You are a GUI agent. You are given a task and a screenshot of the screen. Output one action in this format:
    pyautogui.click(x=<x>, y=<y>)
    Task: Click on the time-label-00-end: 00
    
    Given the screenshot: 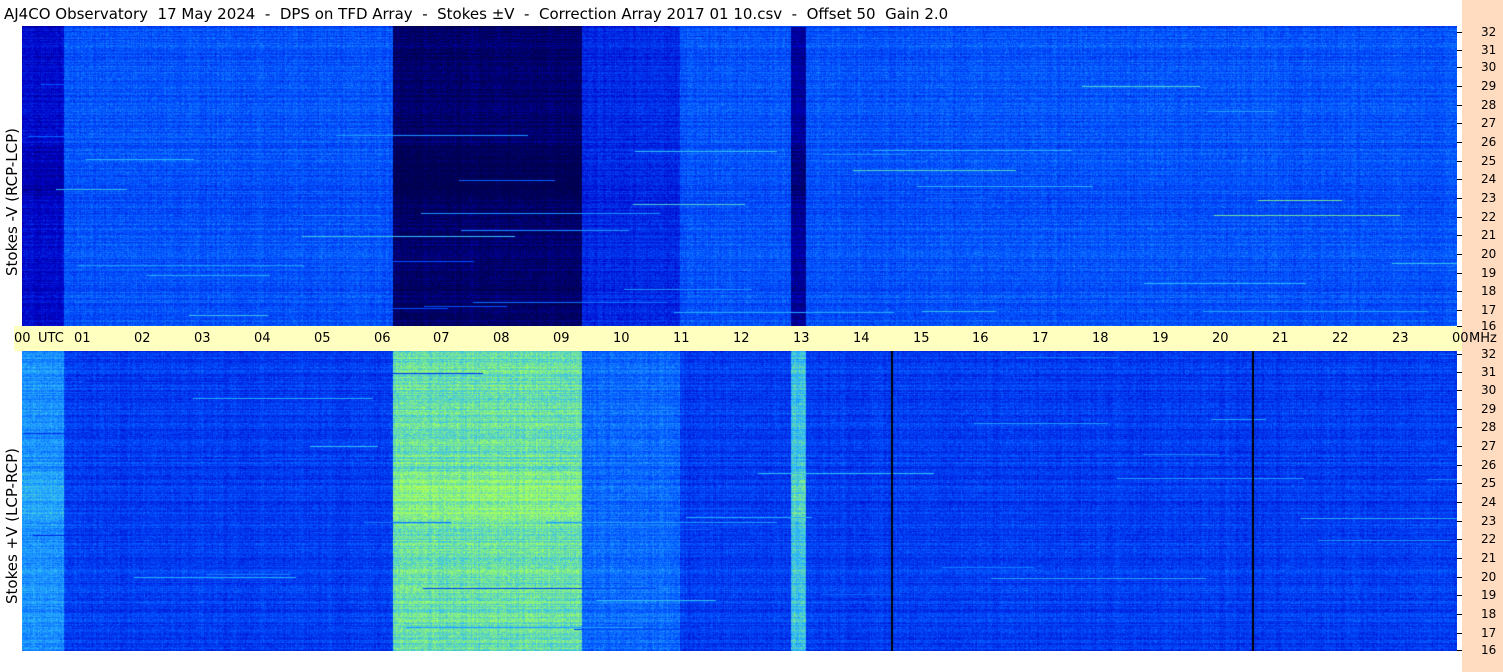 What is the action you would take?
    pyautogui.click(x=1460, y=338)
    